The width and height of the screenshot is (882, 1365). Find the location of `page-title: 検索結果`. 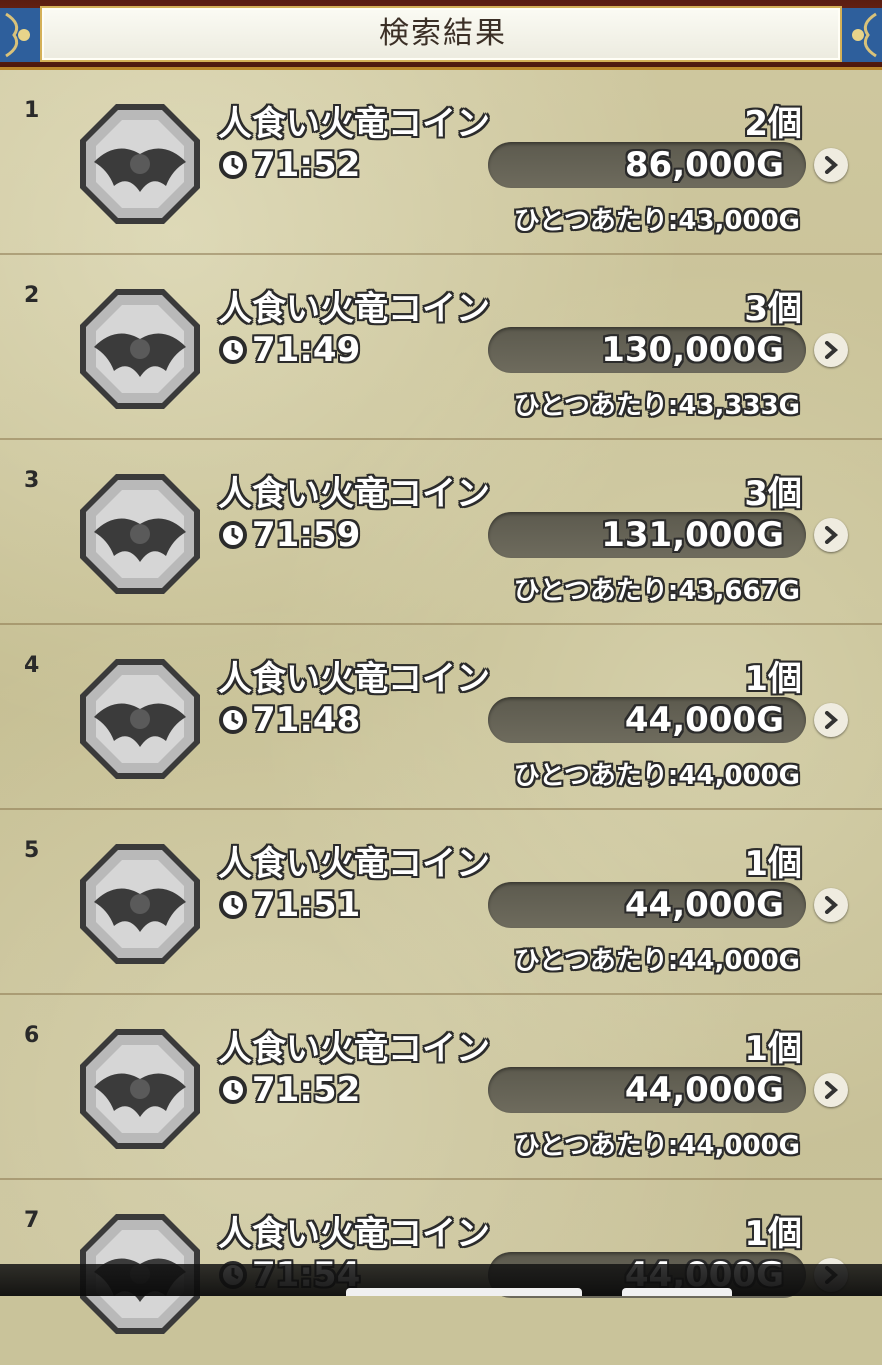

page-title: 検索結果 is located at coordinates (443, 33).